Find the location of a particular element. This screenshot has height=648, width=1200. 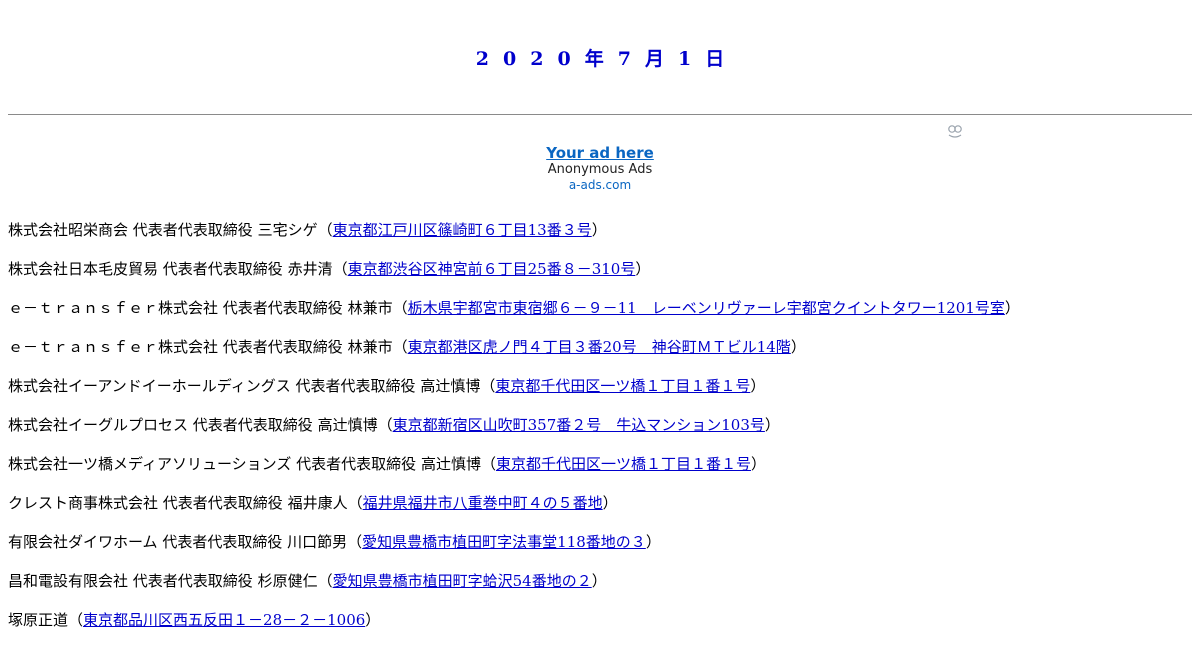

list-item: 塚原正道（東京都品川区西五反田１－28－２－1006） is located at coordinates (604, 628).